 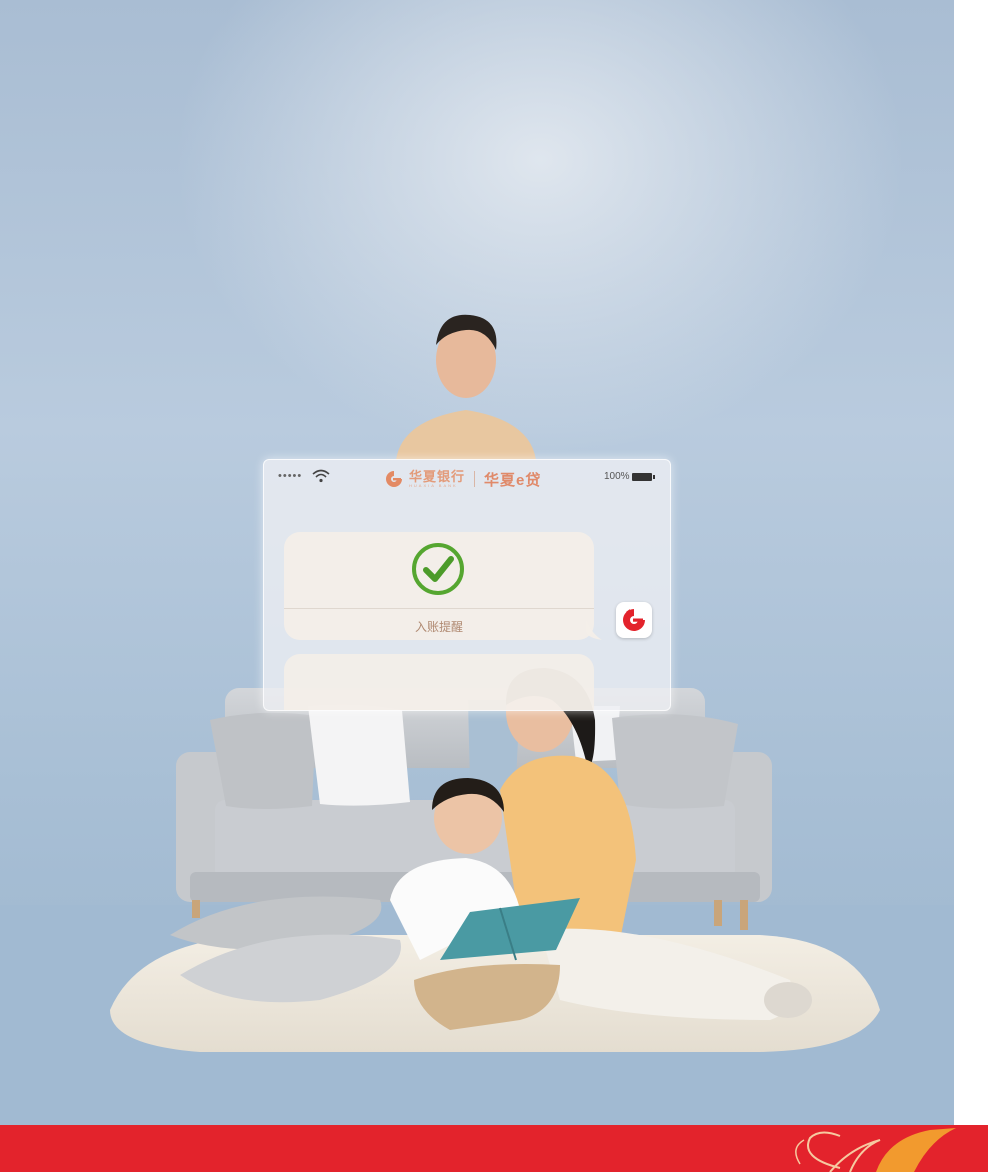 I want to click on notification-bubble-secondary, so click(x=439, y=682).